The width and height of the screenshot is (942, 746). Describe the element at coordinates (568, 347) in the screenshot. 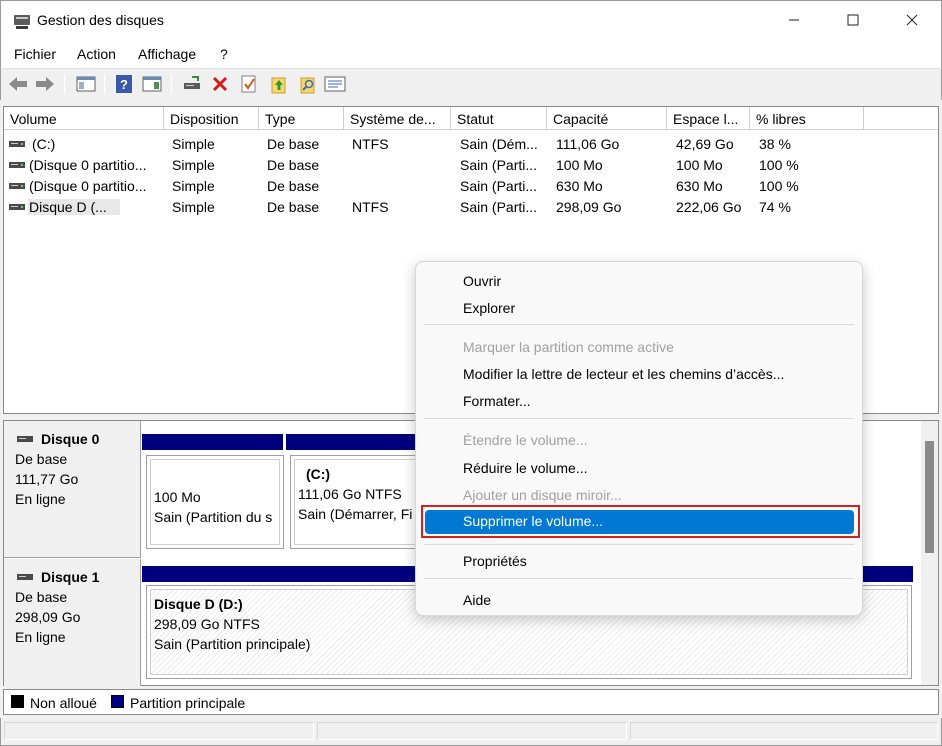

I see `menu-item-mark-active: Marquer la partition comme active` at that location.